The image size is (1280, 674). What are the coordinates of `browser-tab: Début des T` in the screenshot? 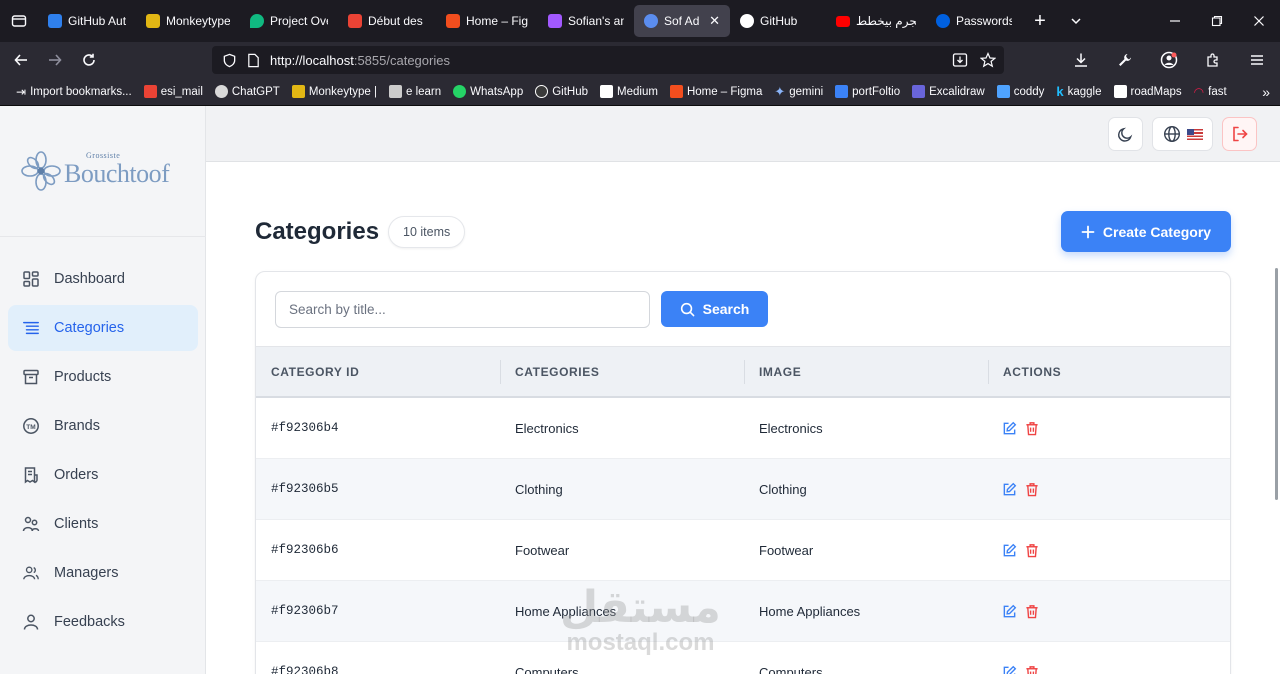 It's located at (387, 21).